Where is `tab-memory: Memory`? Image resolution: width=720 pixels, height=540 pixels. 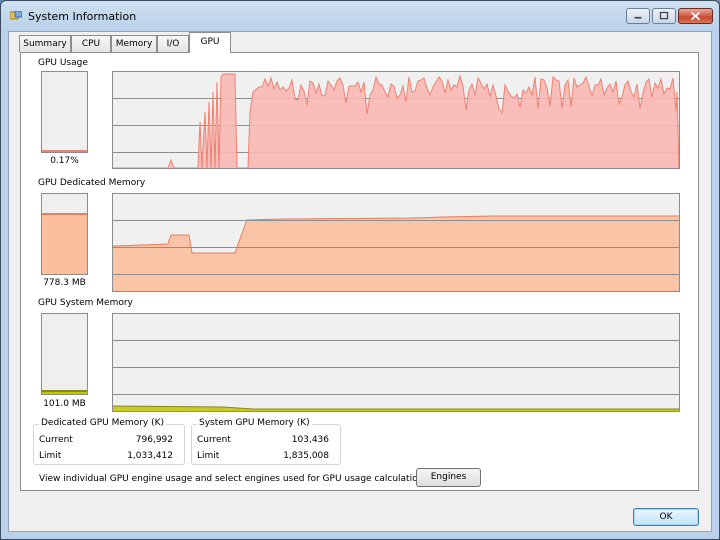 tab-memory: Memory is located at coordinates (134, 43).